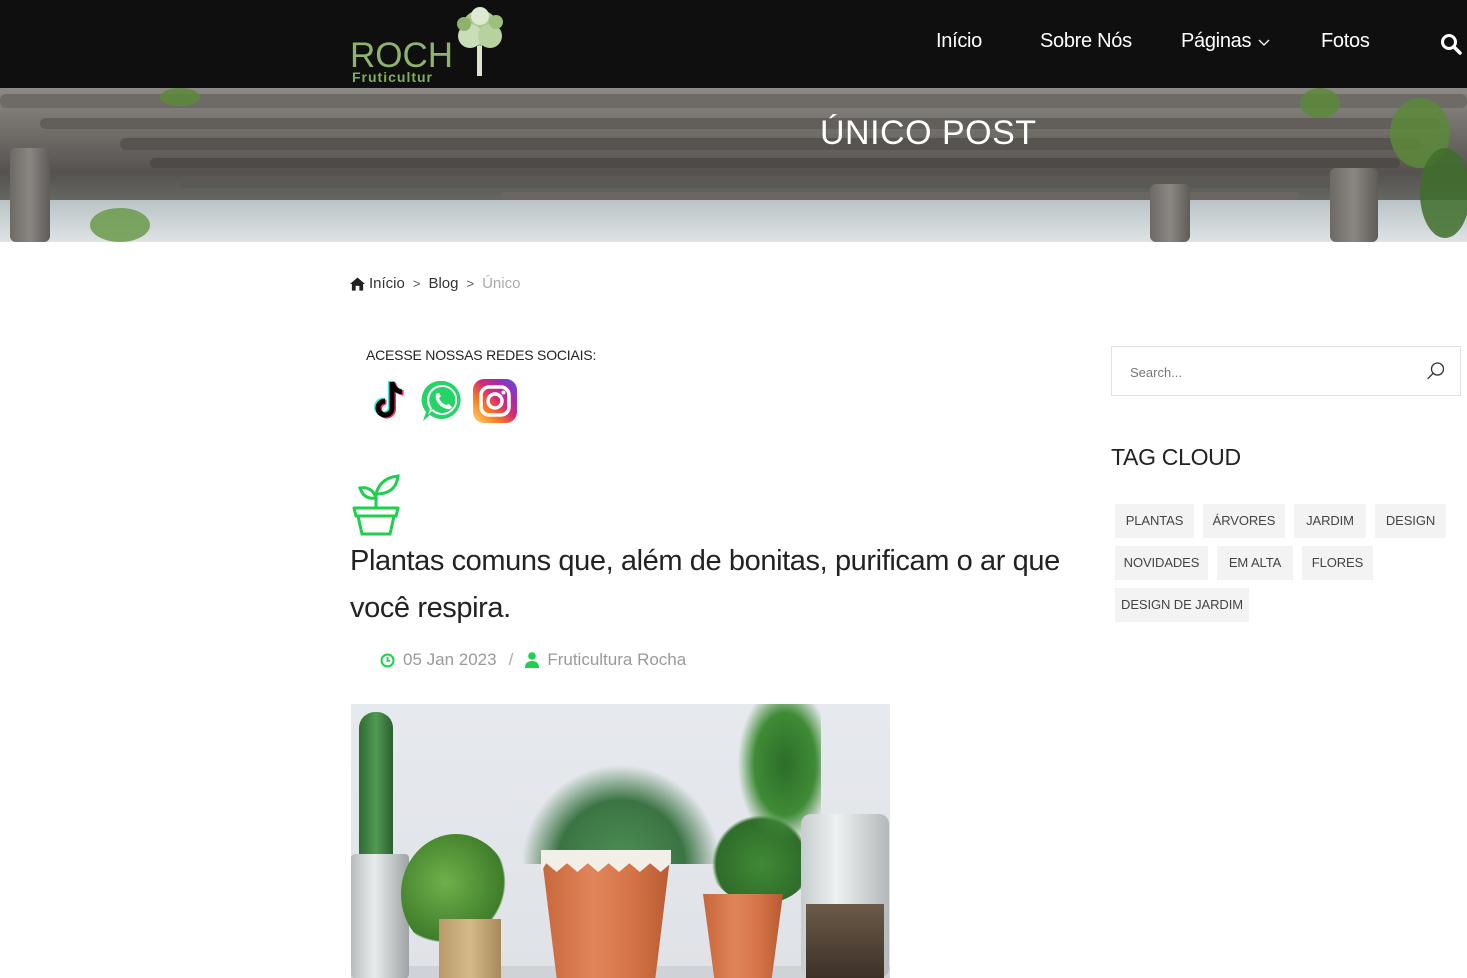  I want to click on breadcrumb-home: Início, so click(387, 283).